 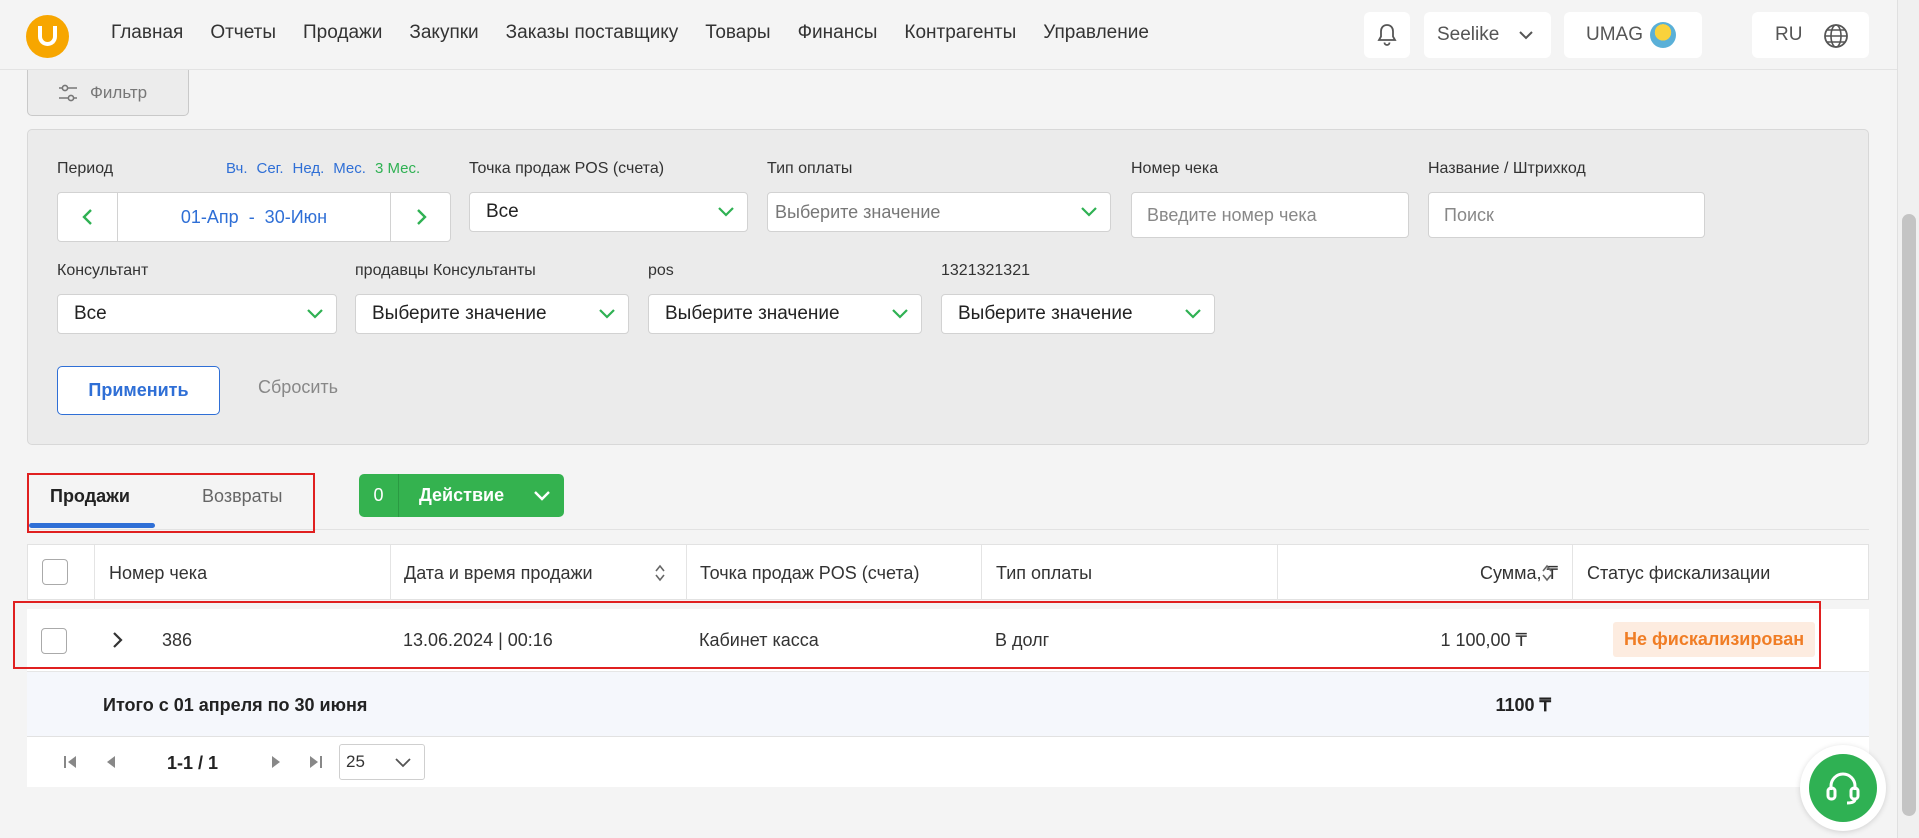 I want to click on organization-name: Seelike, so click(x=1468, y=34).